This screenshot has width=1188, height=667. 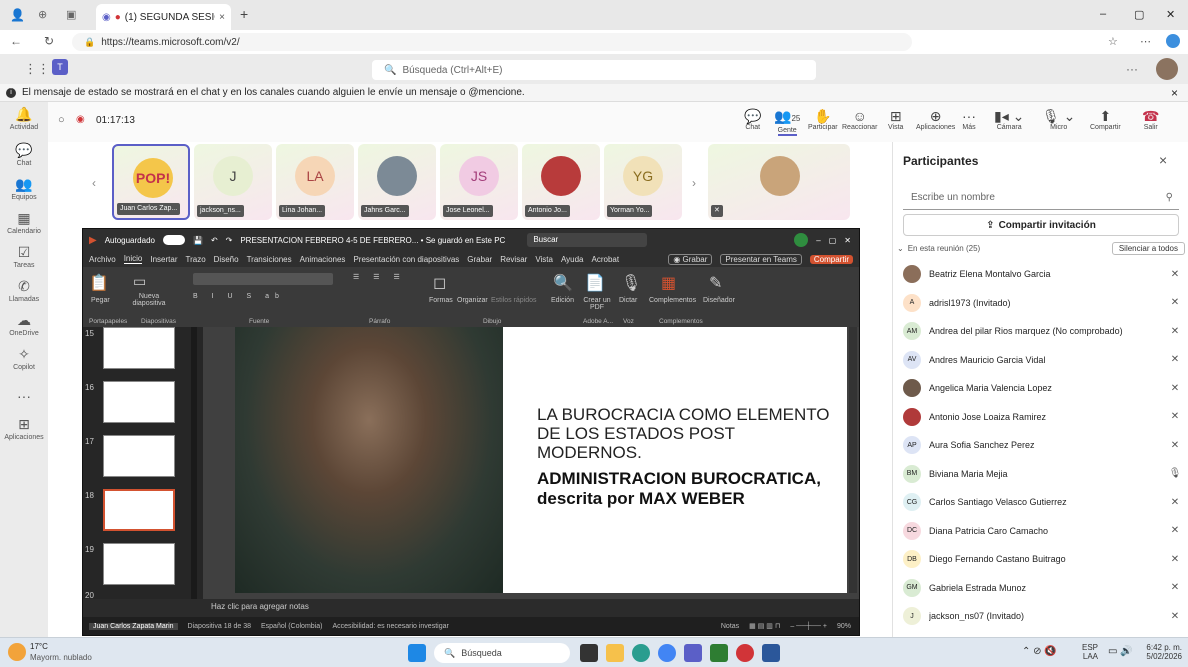 I want to click on word-icon, so click(x=771, y=653).